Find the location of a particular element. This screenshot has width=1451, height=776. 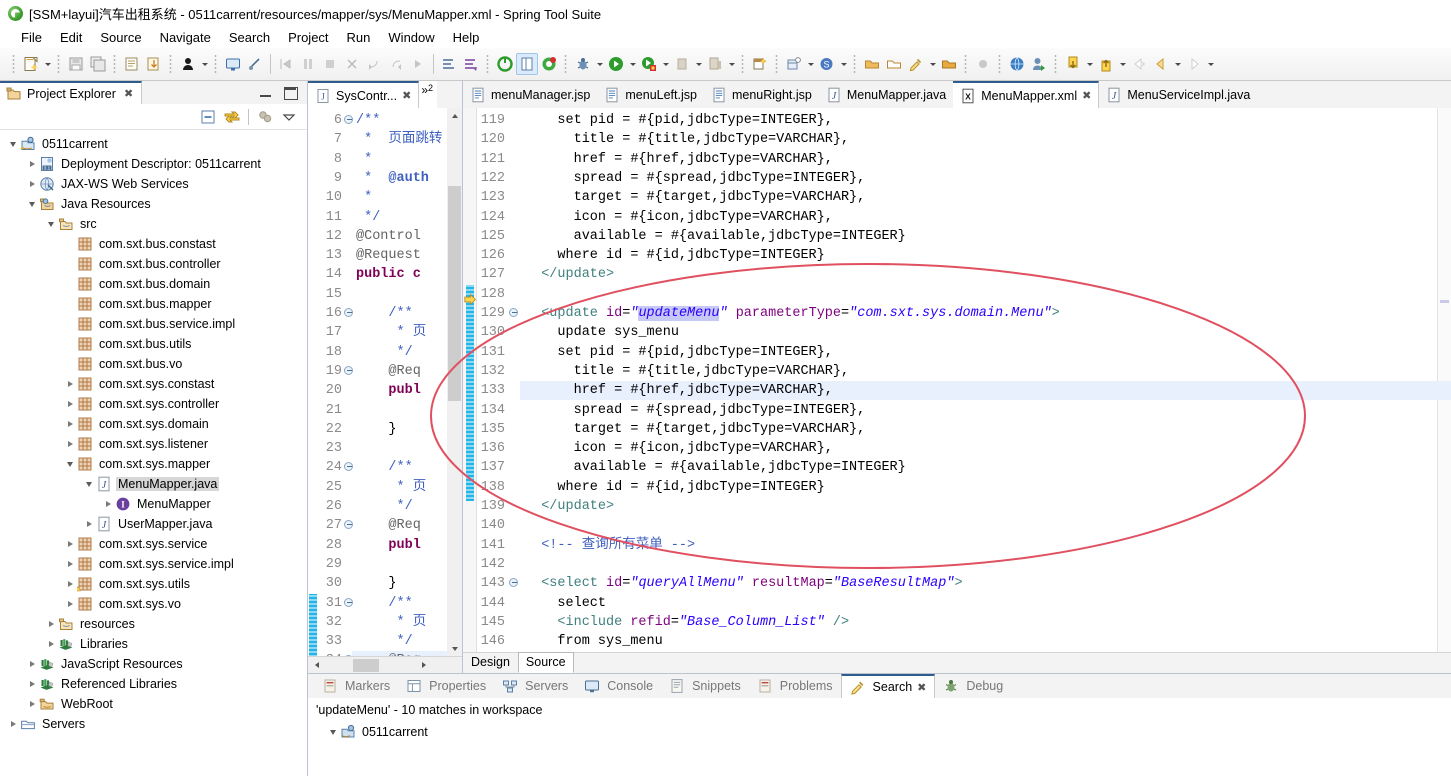

left-editor-hscroll-thumb is located at coordinates (366, 665).